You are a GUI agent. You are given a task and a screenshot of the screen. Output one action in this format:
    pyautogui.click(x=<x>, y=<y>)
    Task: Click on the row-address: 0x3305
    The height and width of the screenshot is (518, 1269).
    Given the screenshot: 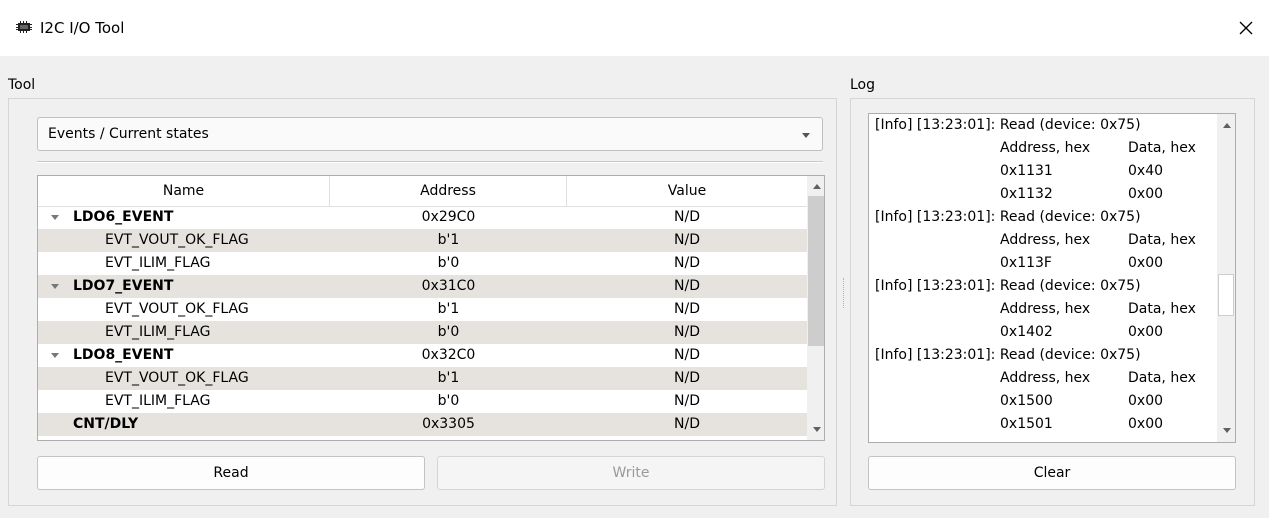 What is the action you would take?
    pyautogui.click(x=448, y=424)
    